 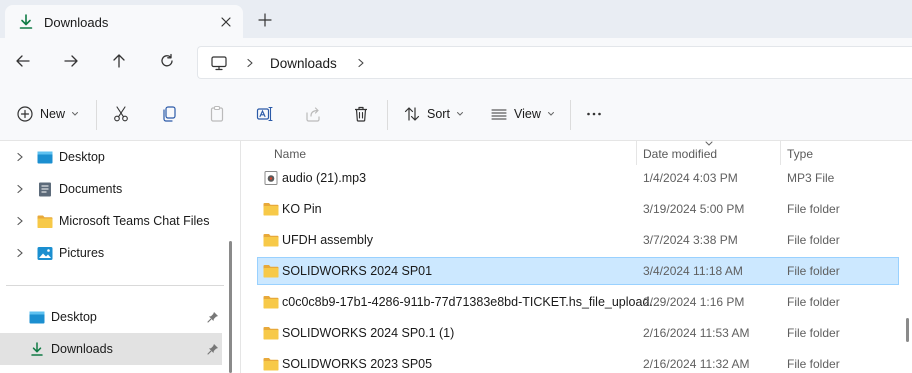 I want to click on file-date: 2/16/2024 11:32 AM, so click(x=696, y=364).